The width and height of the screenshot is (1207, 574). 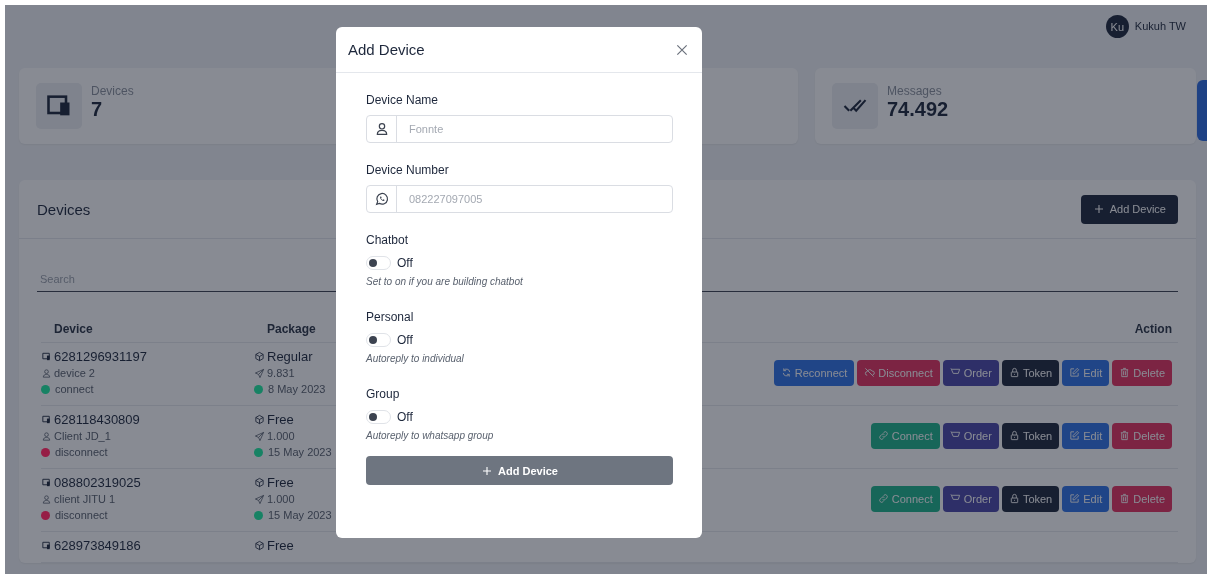 I want to click on whatsapp-icon, so click(x=381, y=199).